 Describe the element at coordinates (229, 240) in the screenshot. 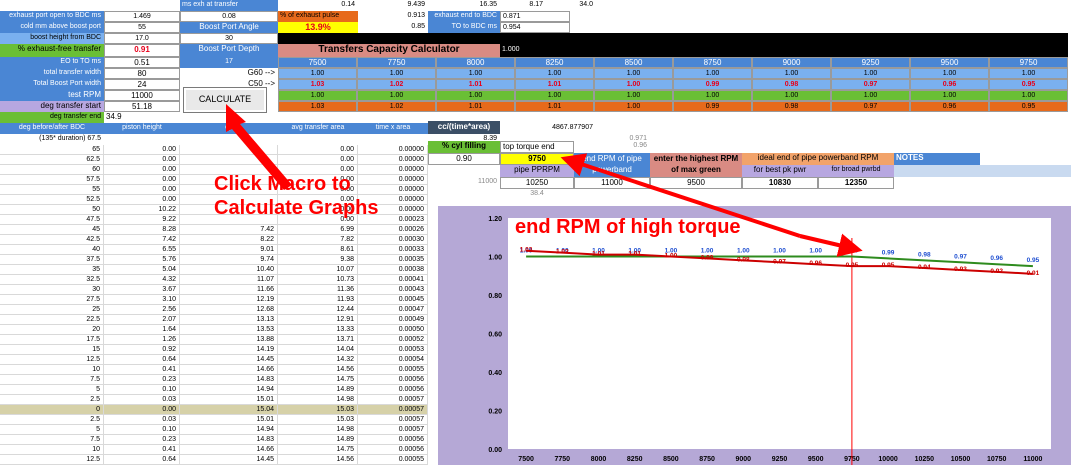

I see `op-cell: 8.22` at that location.